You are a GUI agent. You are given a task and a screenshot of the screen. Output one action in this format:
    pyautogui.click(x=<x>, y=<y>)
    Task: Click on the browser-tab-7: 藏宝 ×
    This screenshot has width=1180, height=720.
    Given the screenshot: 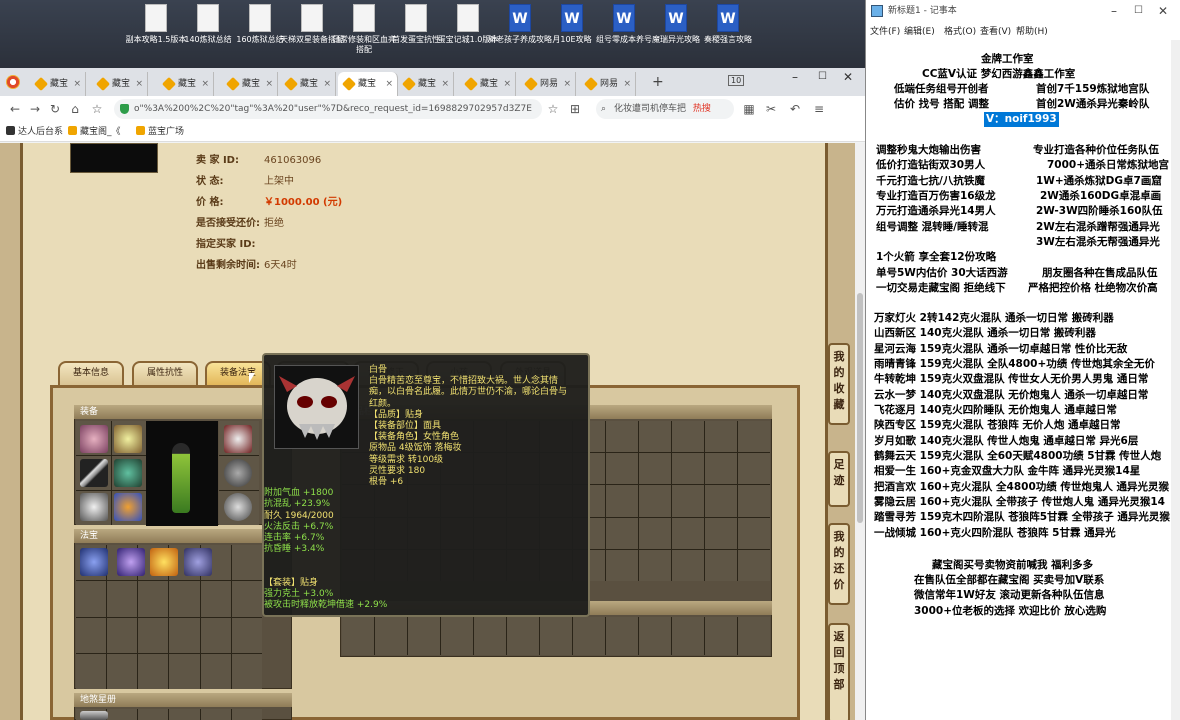 What is the action you would take?
    pyautogui.click(x=488, y=84)
    